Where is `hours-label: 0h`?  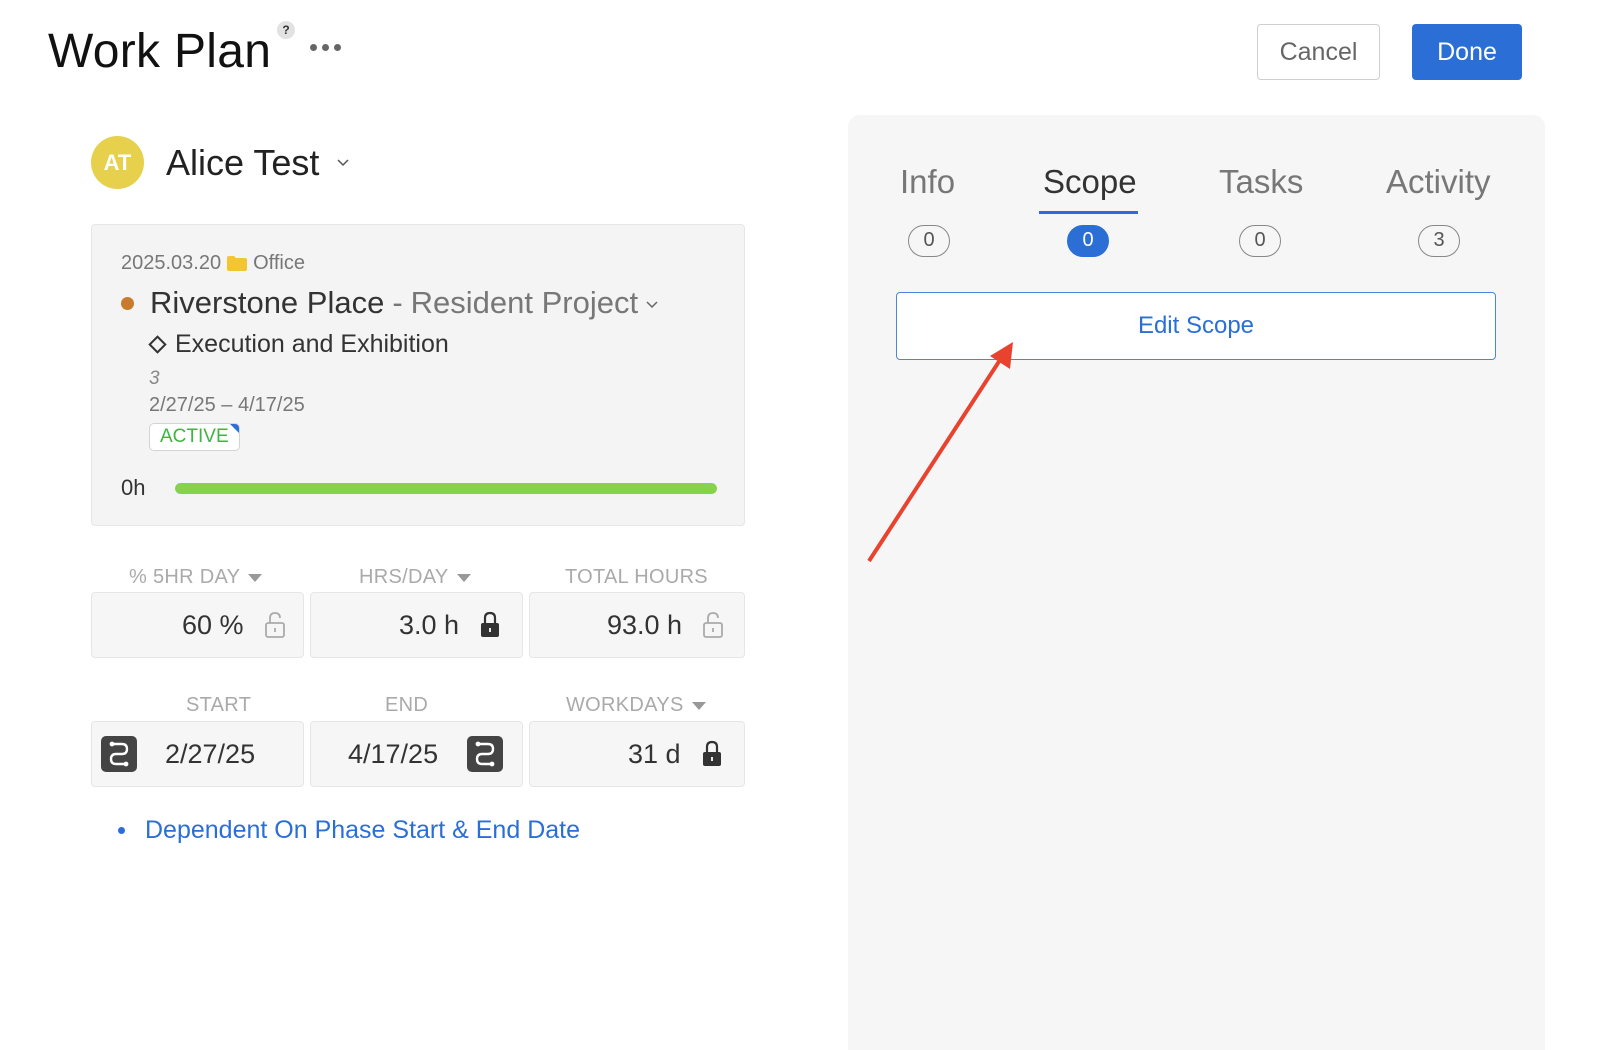 hours-label: 0h is located at coordinates (133, 487).